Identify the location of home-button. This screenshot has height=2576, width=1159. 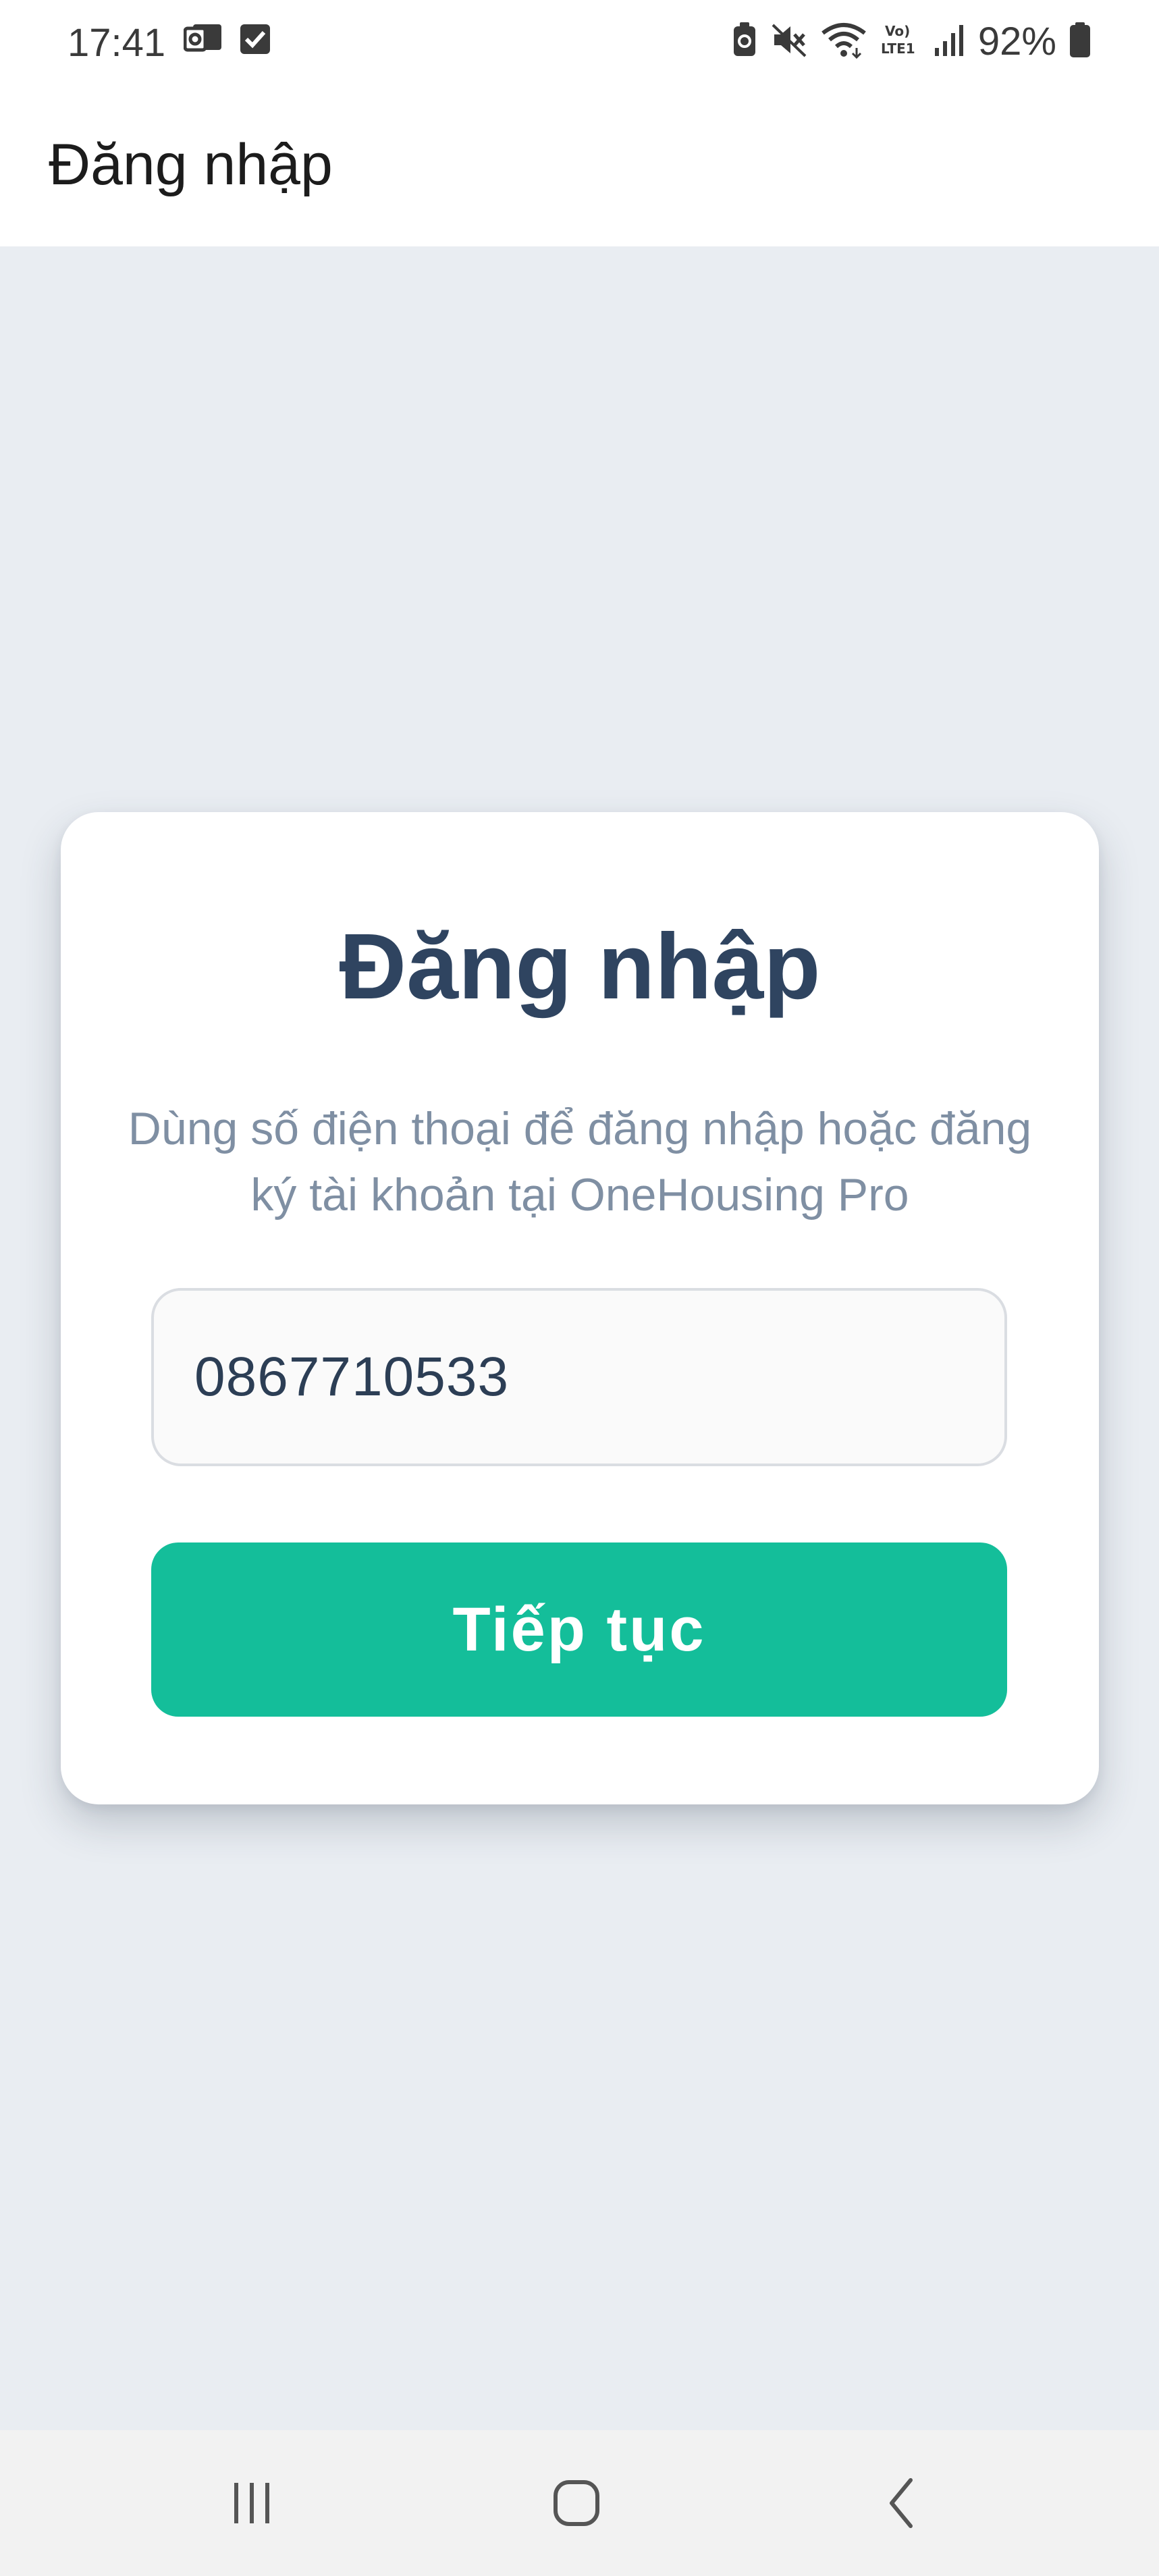
(576, 2504).